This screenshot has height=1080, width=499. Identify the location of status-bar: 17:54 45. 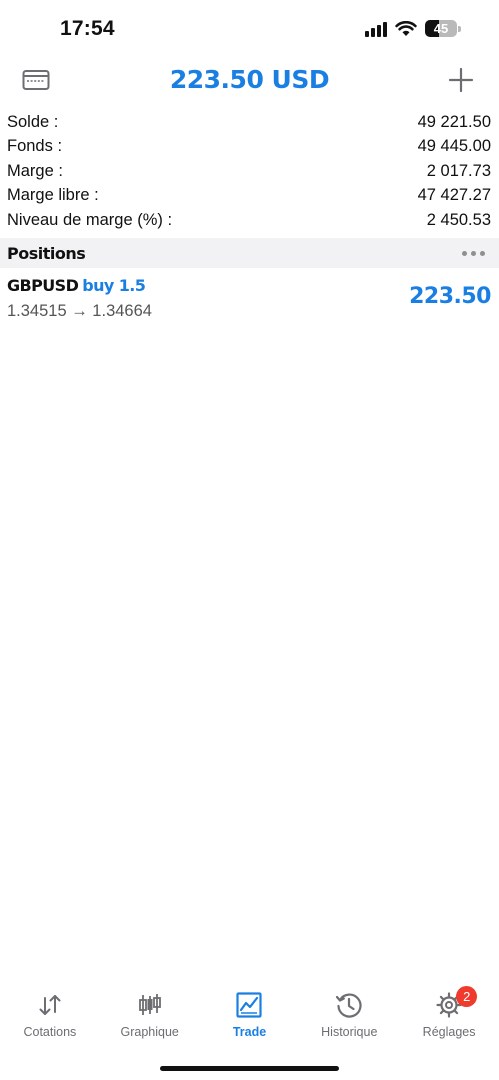
(249, 30).